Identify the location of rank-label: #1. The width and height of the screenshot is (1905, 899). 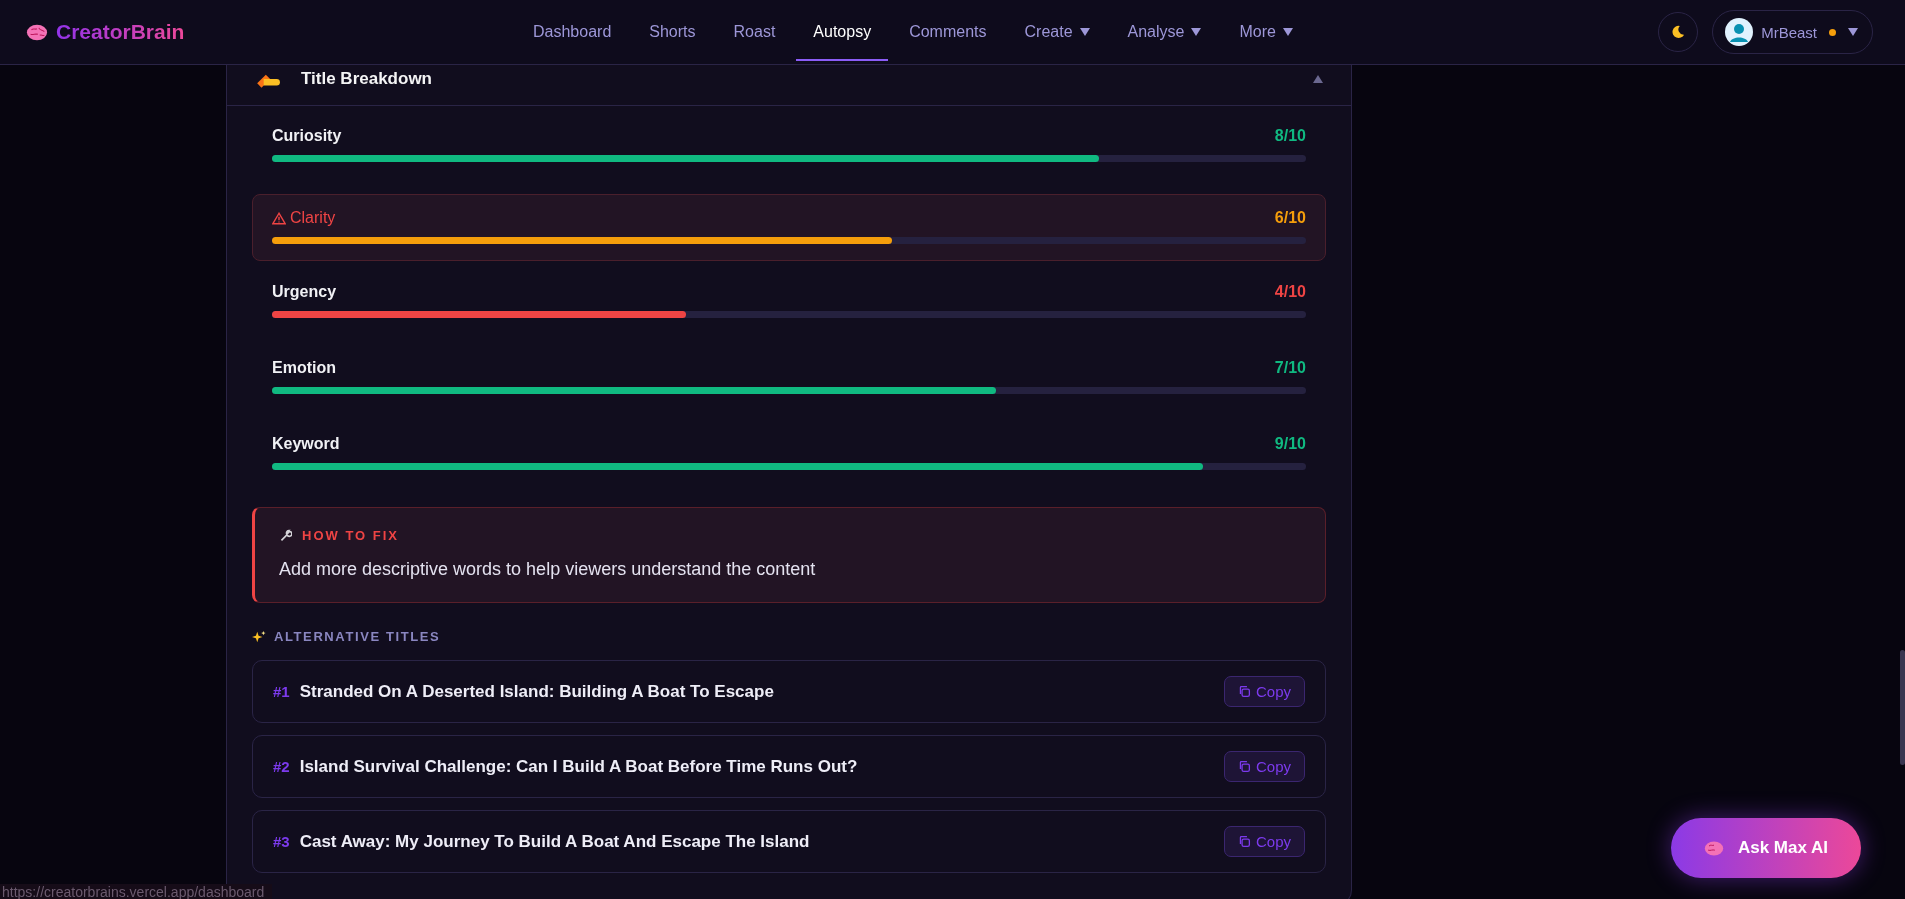
(281, 691).